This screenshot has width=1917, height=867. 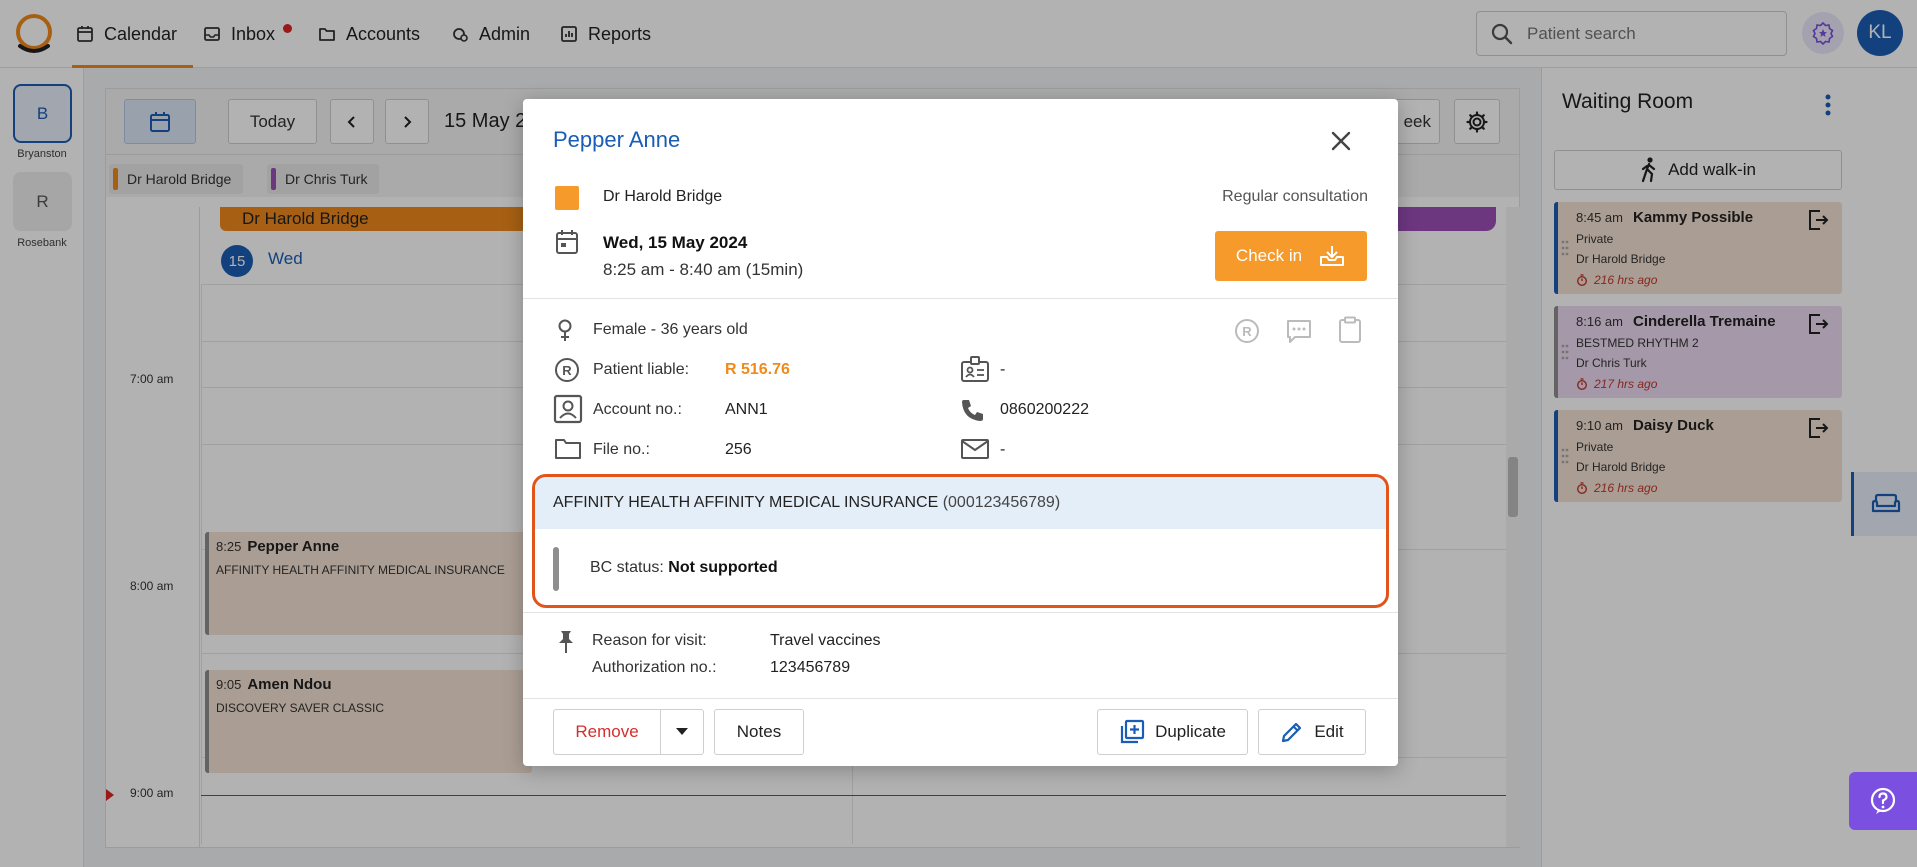 I want to click on bc-status-label: BC status:, so click(x=627, y=567).